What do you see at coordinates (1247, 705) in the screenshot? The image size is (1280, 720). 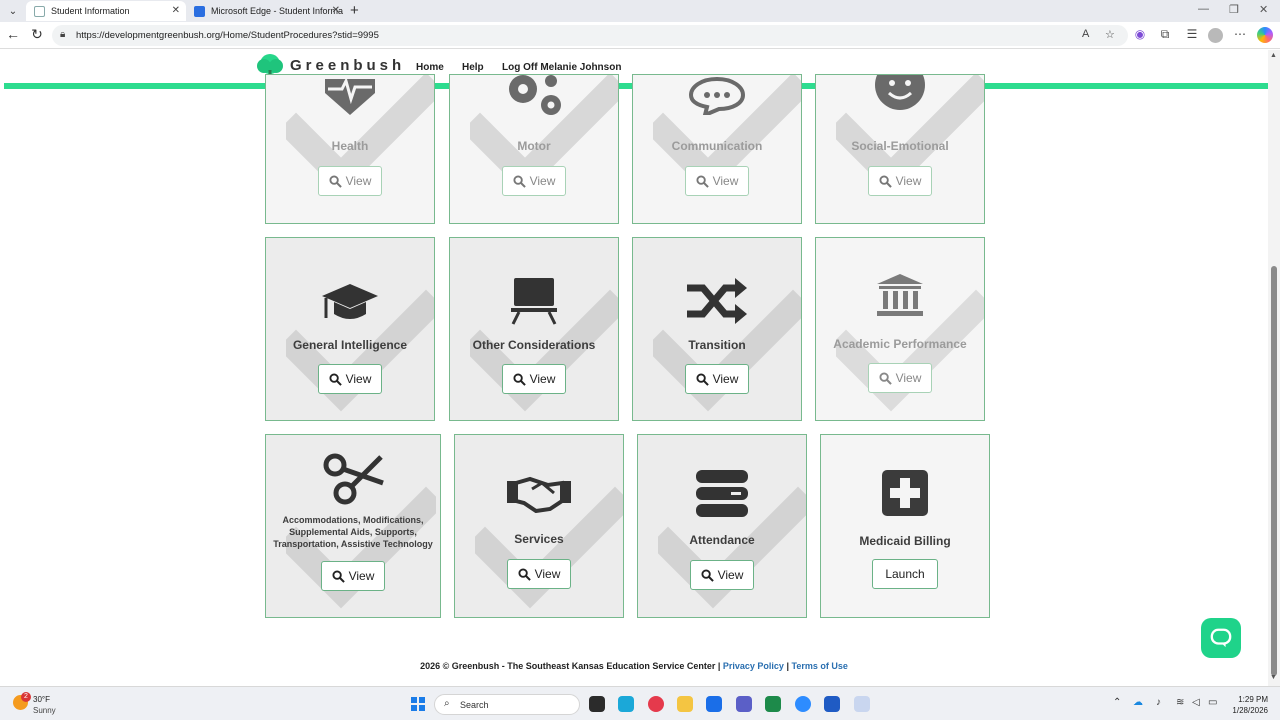 I see `system-clock: 1:29 PM 1/28/2026` at bounding box center [1247, 705].